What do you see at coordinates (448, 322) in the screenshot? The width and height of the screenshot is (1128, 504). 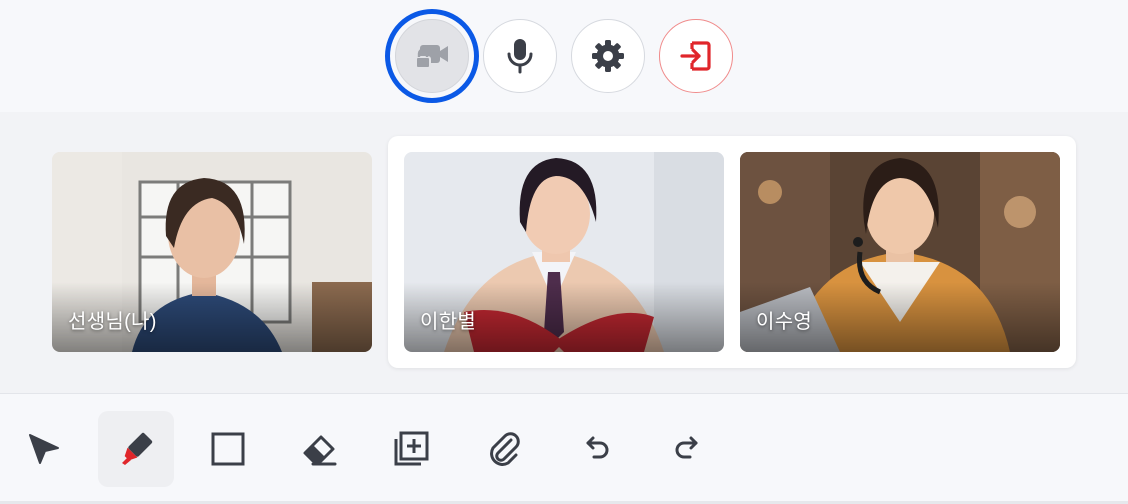 I see `participant-name: 이한별` at bounding box center [448, 322].